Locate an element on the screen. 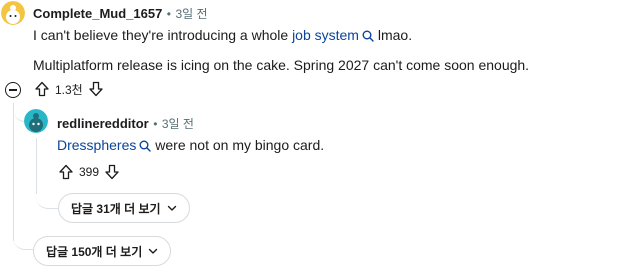 This screenshot has width=620, height=267. vote-row: 399 is located at coordinates (89, 172).